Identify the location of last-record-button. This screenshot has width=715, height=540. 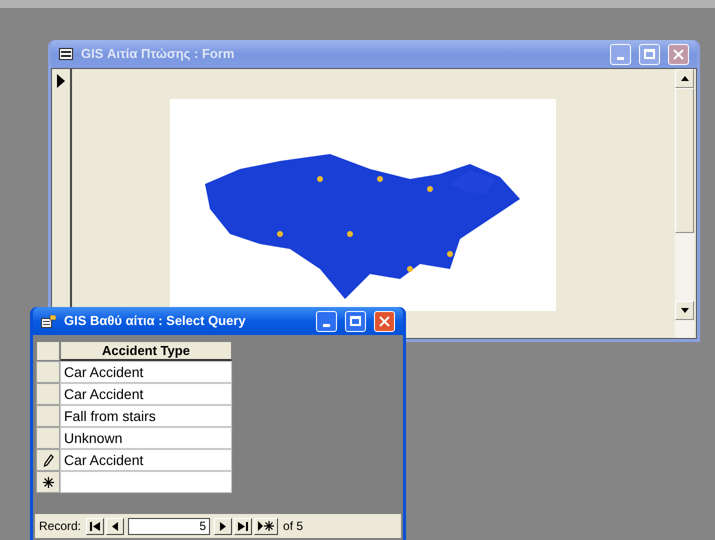
(243, 526).